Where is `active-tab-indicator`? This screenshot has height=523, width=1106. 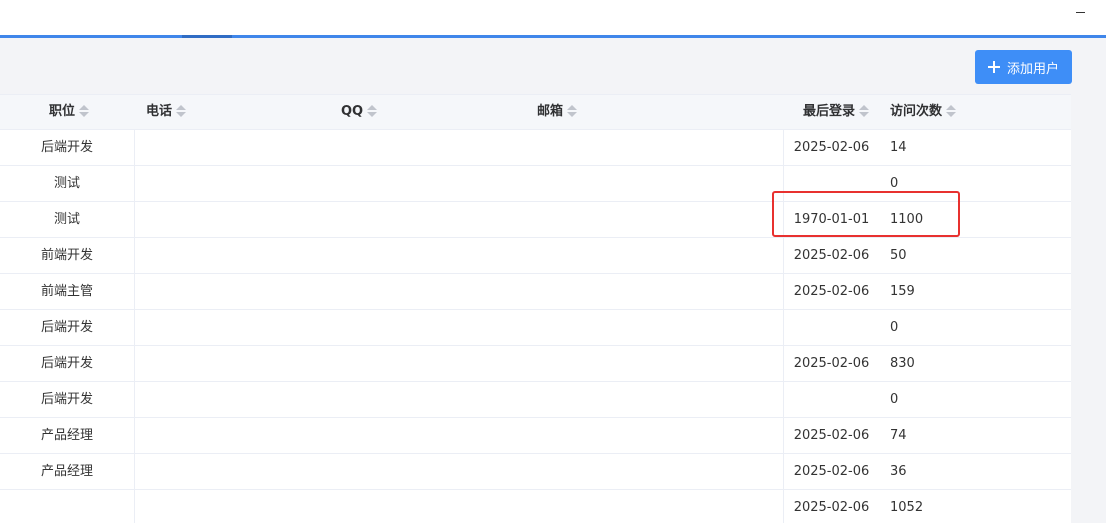 active-tab-indicator is located at coordinates (207, 36).